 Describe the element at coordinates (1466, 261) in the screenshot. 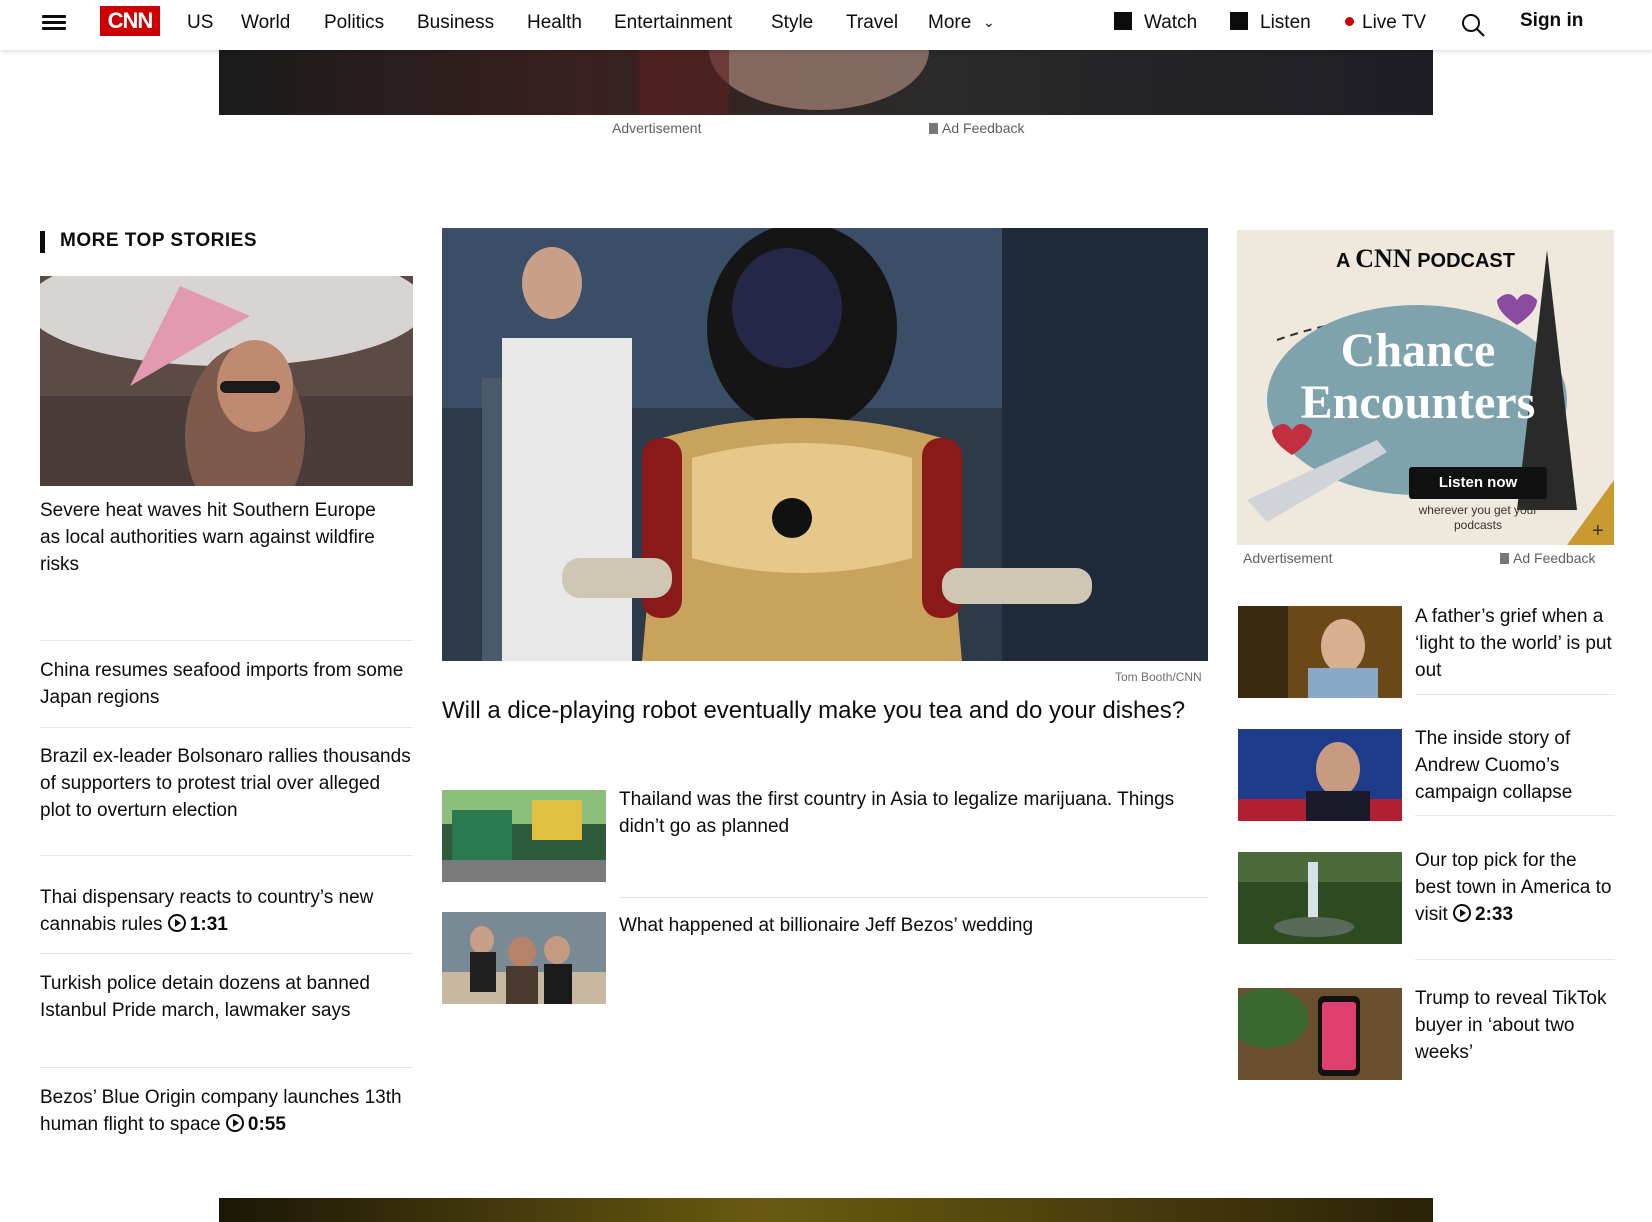

I see `brand-suffix: PODCAST` at that location.